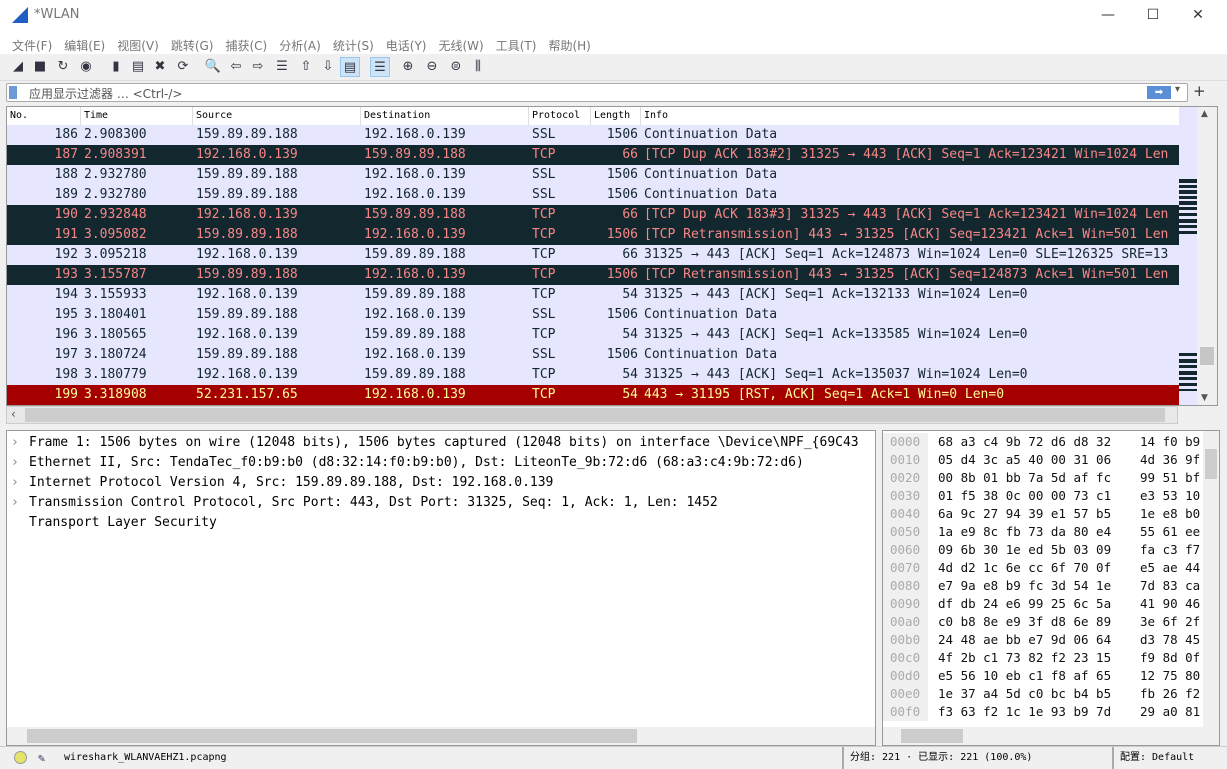 The height and width of the screenshot is (769, 1227). Describe the element at coordinates (160, 67) in the screenshot. I see `close-file-icon: ✖` at that location.